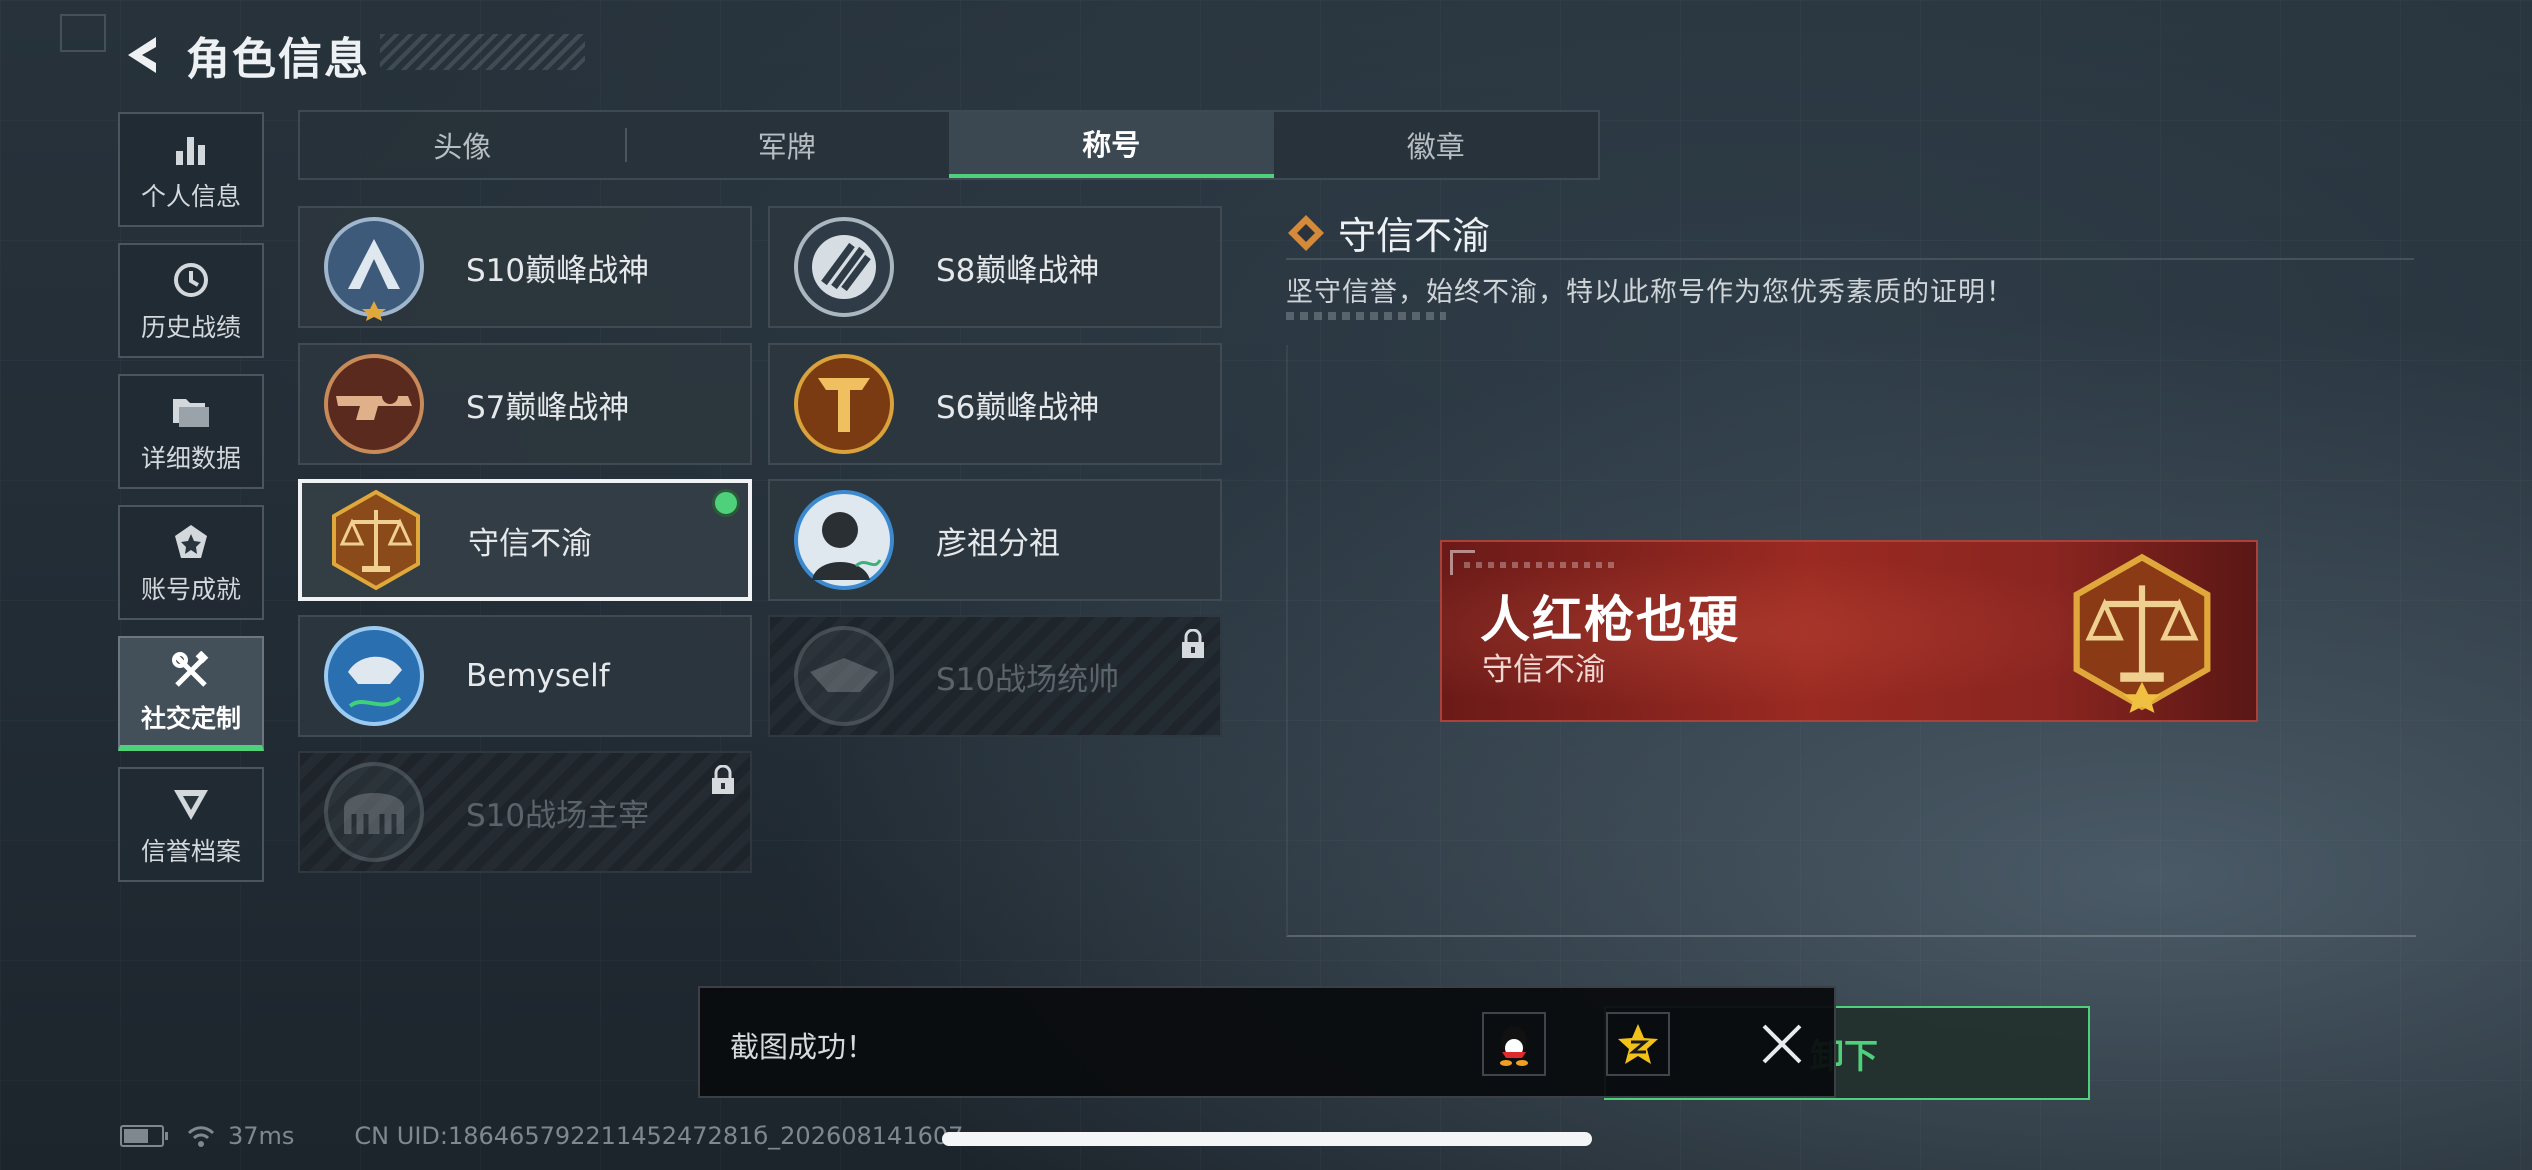  Describe the element at coordinates (1028, 679) in the screenshot. I see `title-name: S10战场统帅` at that location.